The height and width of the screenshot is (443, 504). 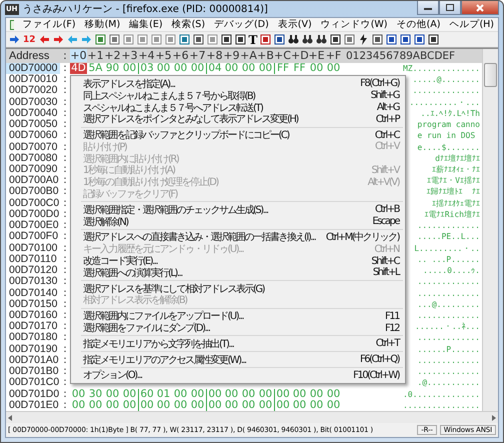 What do you see at coordinates (95, 55) in the screenshot?
I see `column-heading: +1` at bounding box center [95, 55].